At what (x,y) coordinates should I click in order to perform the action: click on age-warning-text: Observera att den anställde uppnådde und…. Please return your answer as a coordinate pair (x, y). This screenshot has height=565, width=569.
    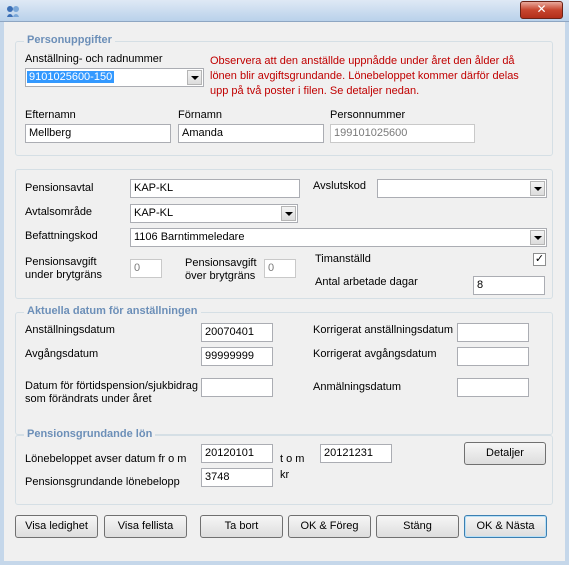
    Looking at the image, I should click on (364, 76).